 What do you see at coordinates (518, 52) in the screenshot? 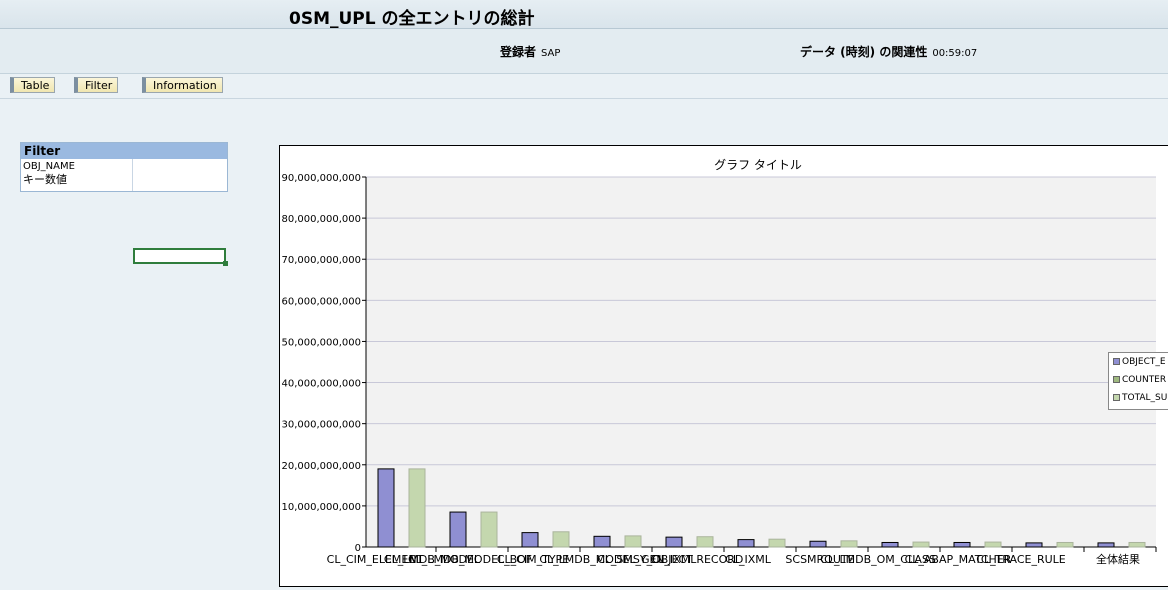
I see `registered-by-label: 登録者` at bounding box center [518, 52].